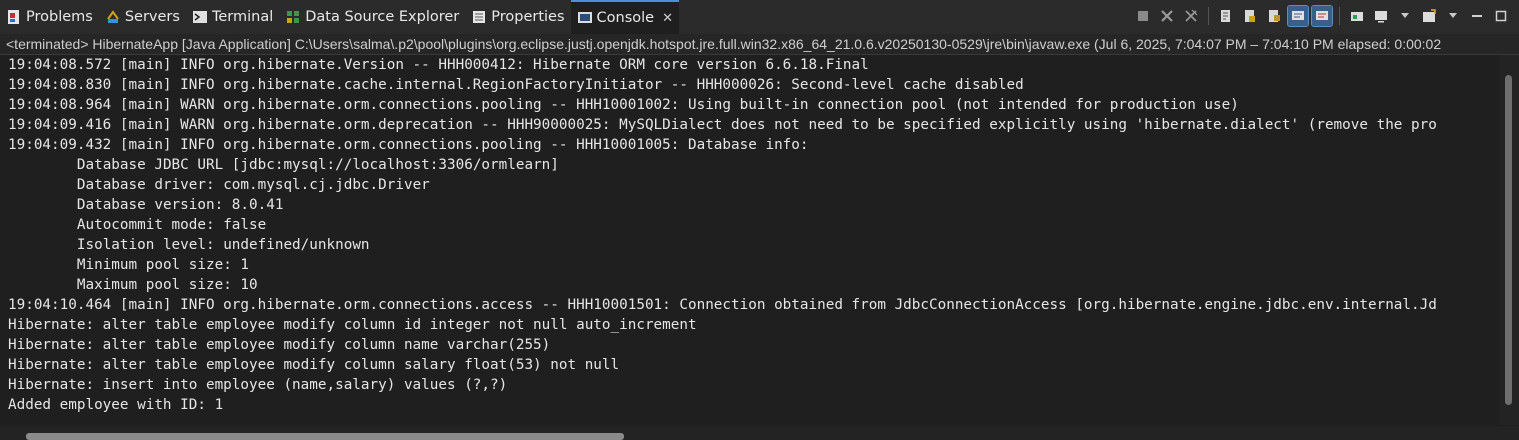  Describe the element at coordinates (137, 225) in the screenshot. I see `console-line: Autocommit mode: false` at that location.